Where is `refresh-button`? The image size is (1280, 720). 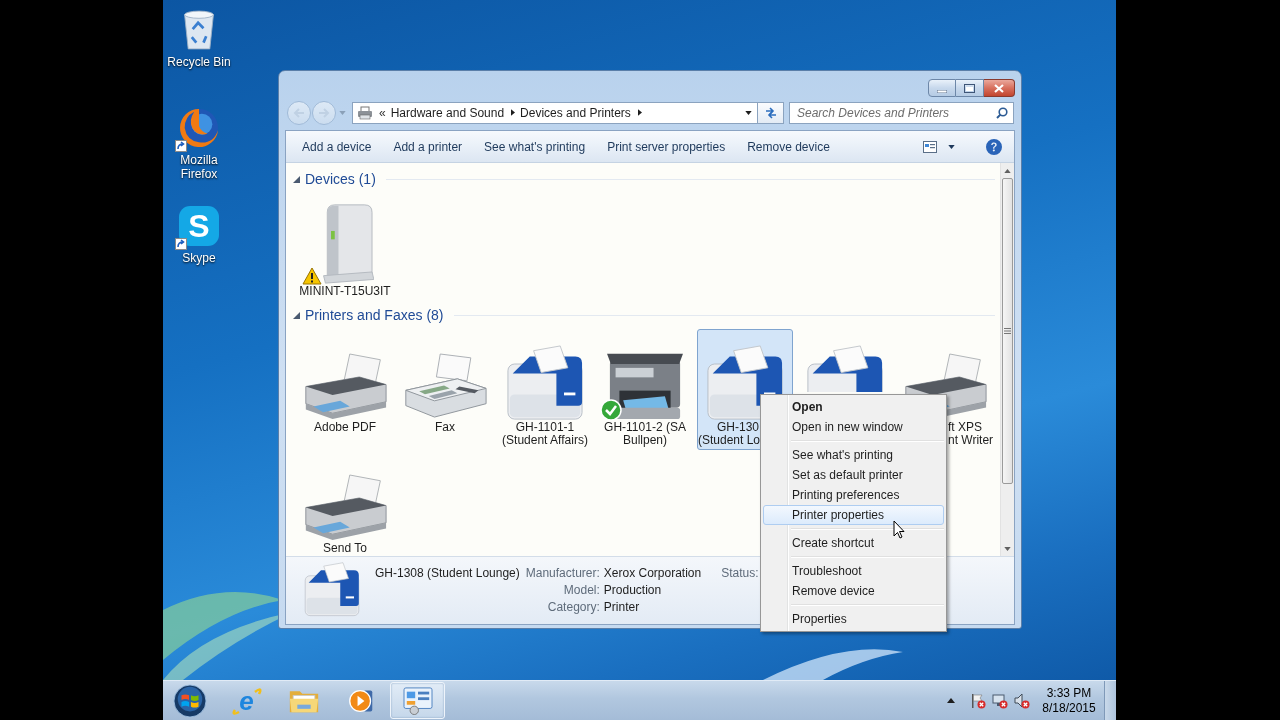
refresh-button is located at coordinates (771, 112).